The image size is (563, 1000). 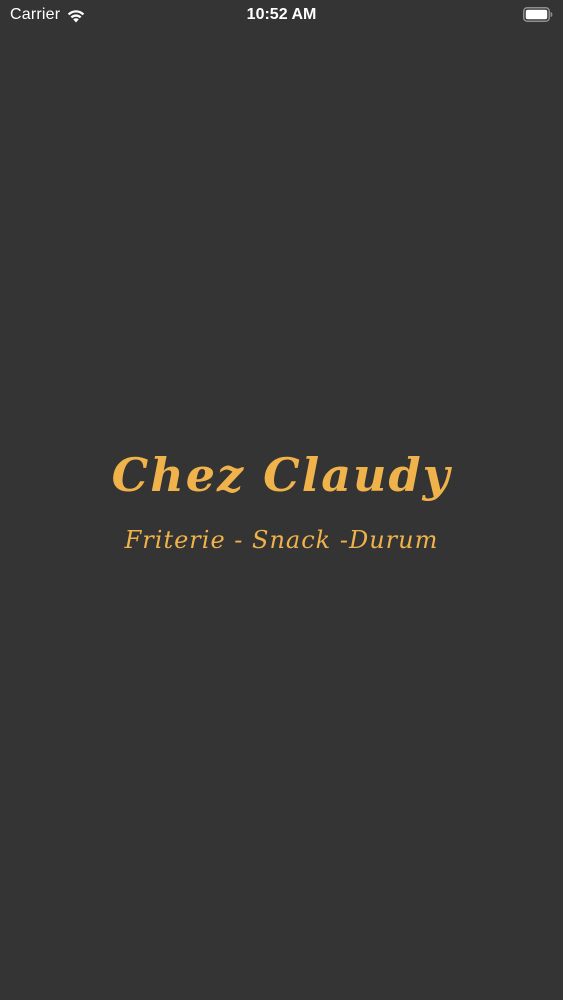 What do you see at coordinates (538, 14) in the screenshot?
I see `battery-icon` at bounding box center [538, 14].